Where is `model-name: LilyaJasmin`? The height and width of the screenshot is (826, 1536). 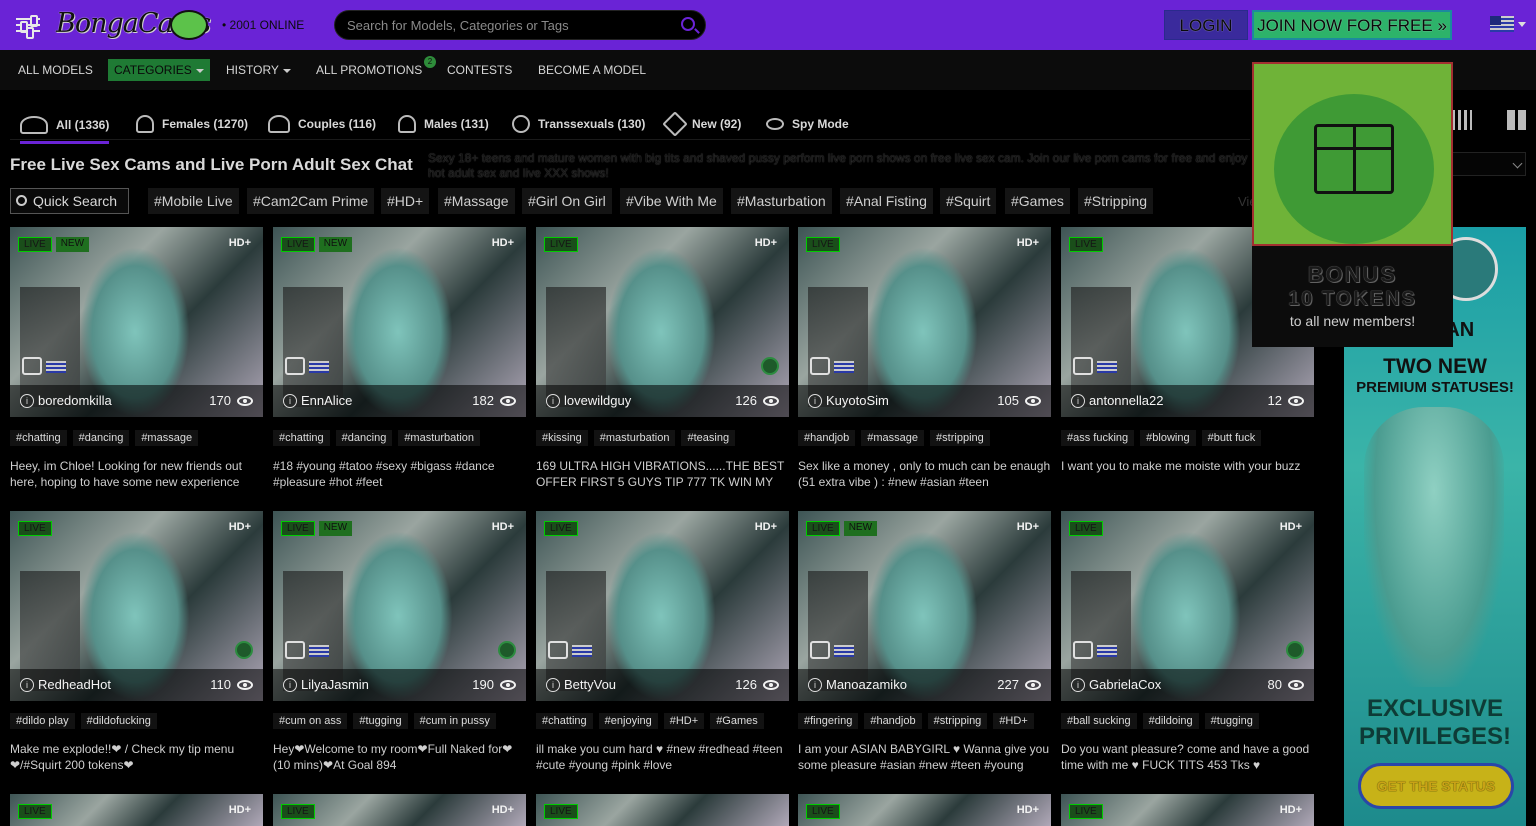
model-name: LilyaJasmin is located at coordinates (335, 684).